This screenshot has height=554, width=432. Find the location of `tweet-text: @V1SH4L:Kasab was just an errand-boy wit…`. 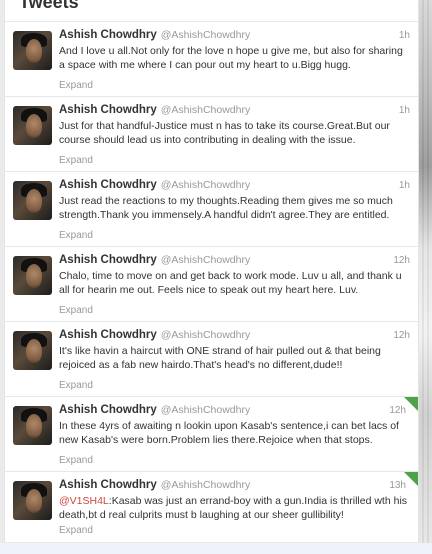

tweet-text: @V1SH4L:Kasab was just an errand-boy wit… is located at coordinates (235, 508).